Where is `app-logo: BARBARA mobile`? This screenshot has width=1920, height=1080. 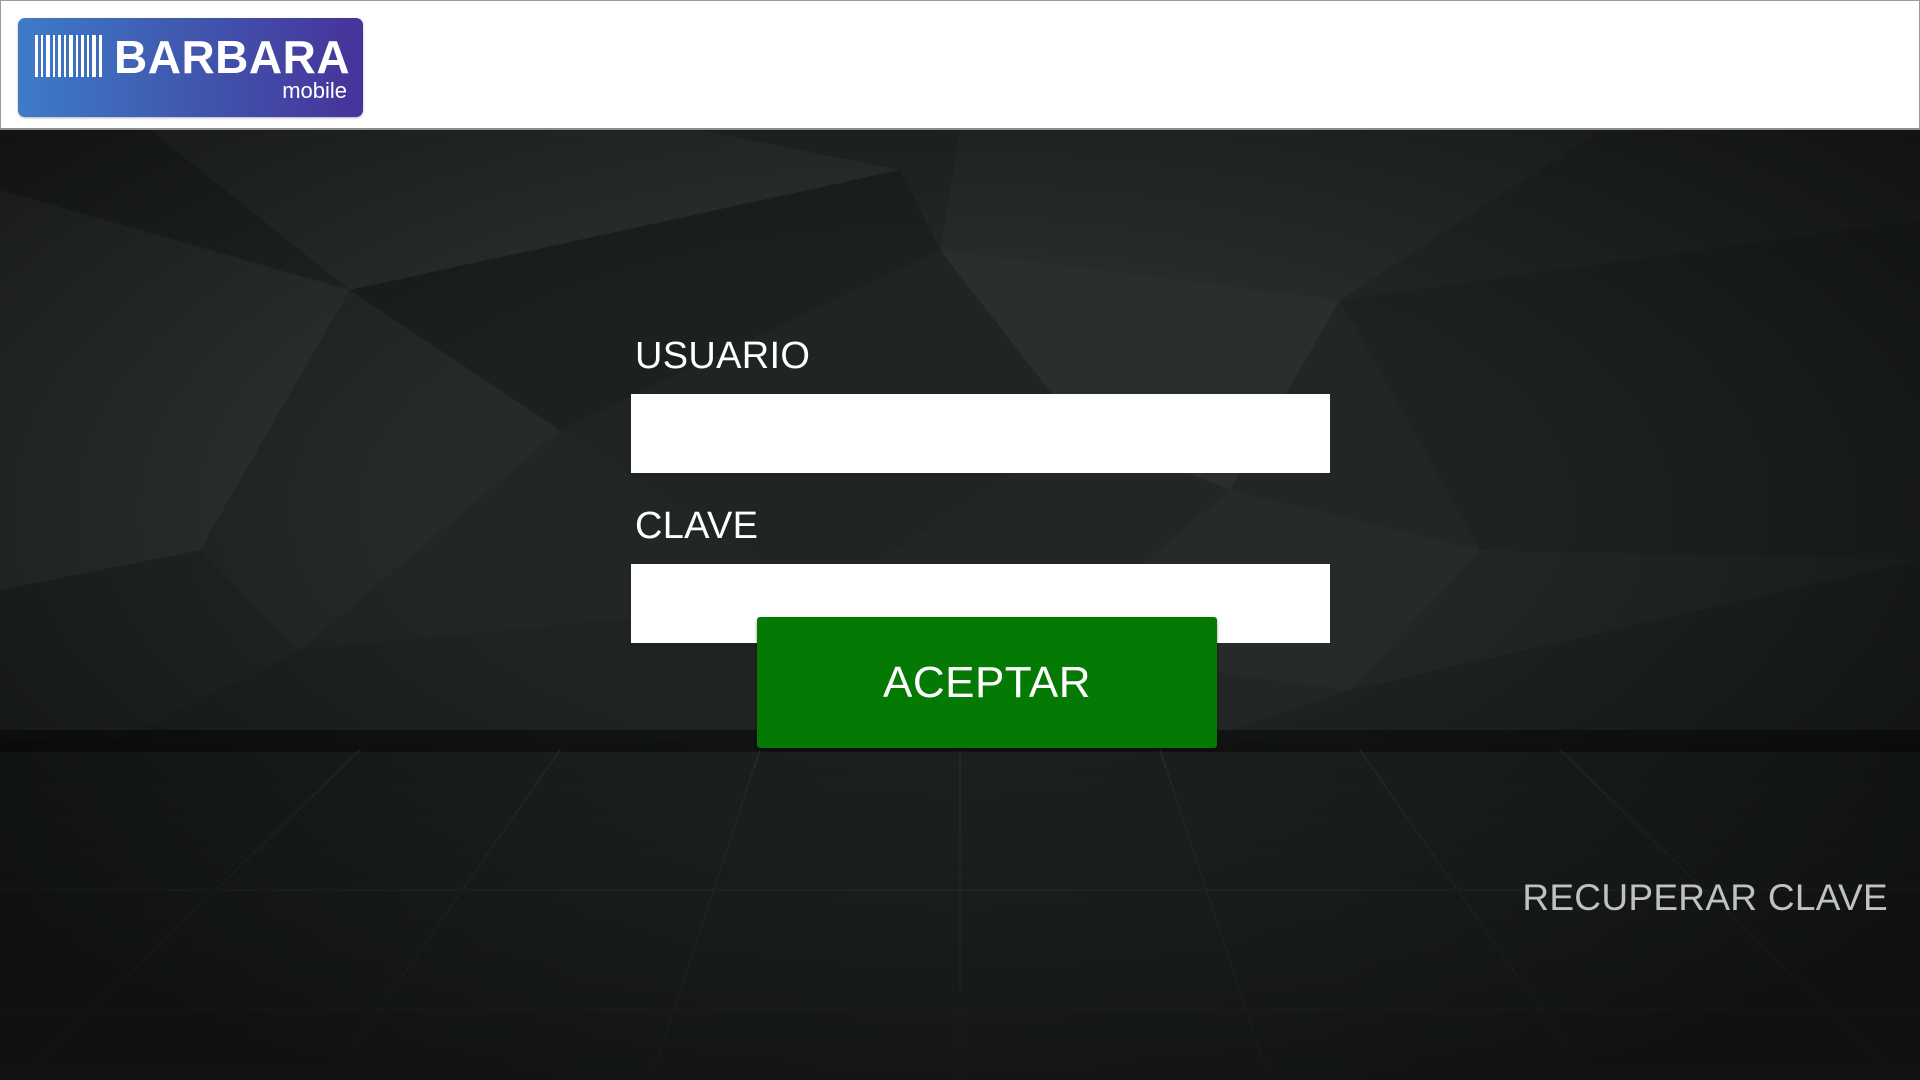
app-logo: BARBARA mobile is located at coordinates (190, 67).